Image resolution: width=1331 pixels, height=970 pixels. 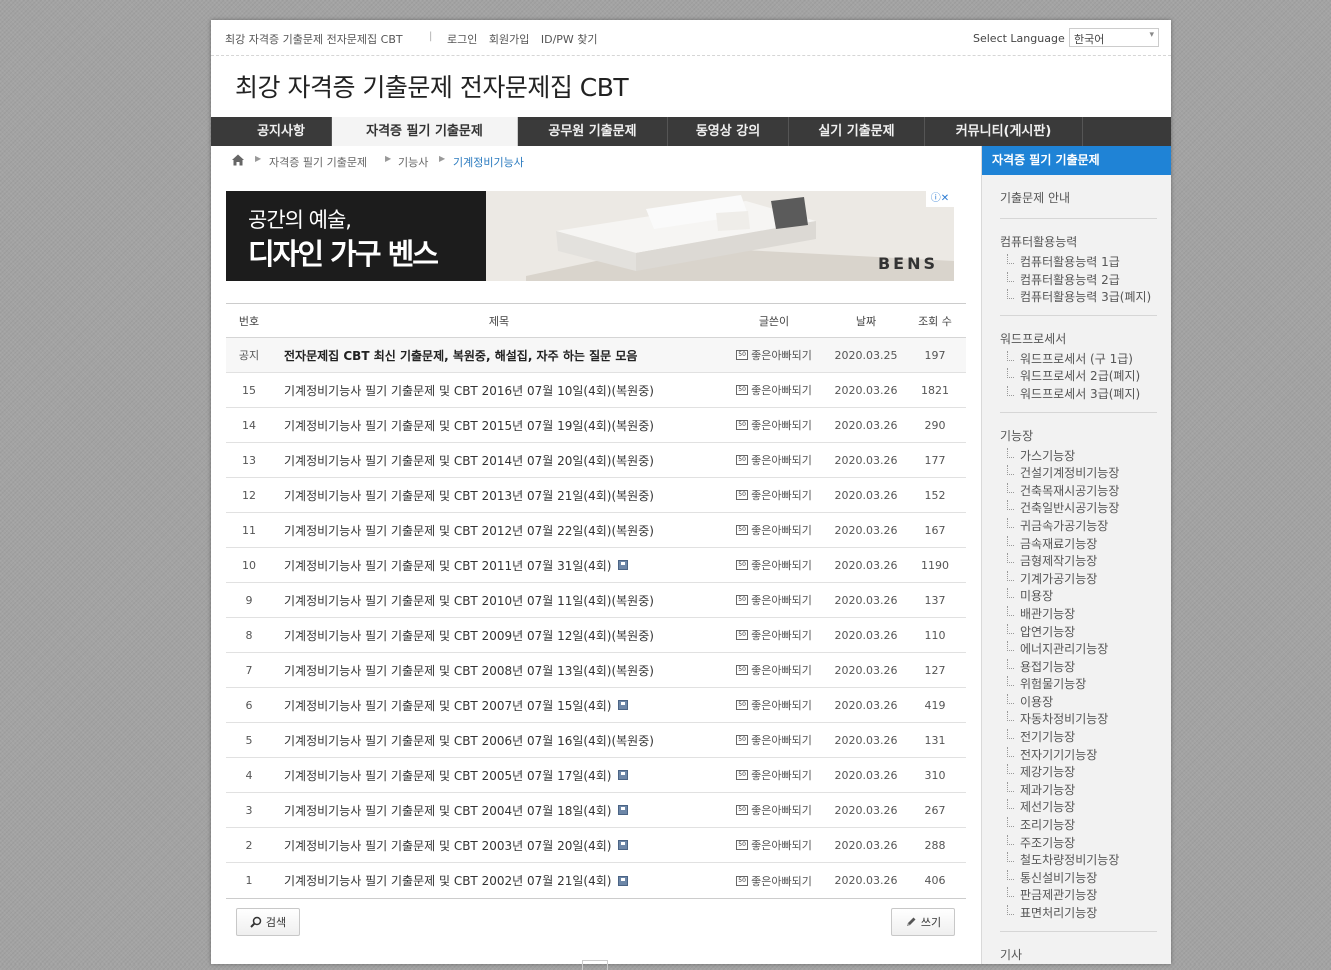 I want to click on language-select: 한국어 ▾, so click(x=1114, y=37).